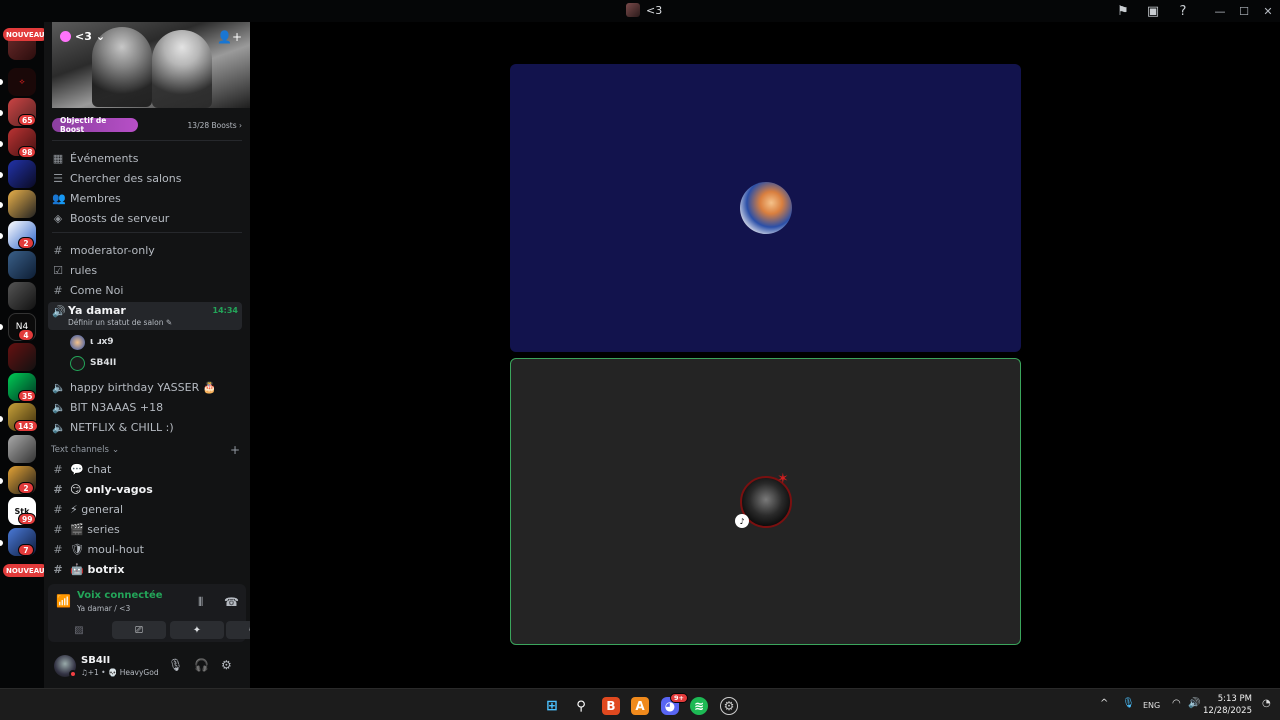 The image size is (1280, 720). Describe the element at coordinates (742, 521) in the screenshot. I see `activity-icon: ♪` at that location.